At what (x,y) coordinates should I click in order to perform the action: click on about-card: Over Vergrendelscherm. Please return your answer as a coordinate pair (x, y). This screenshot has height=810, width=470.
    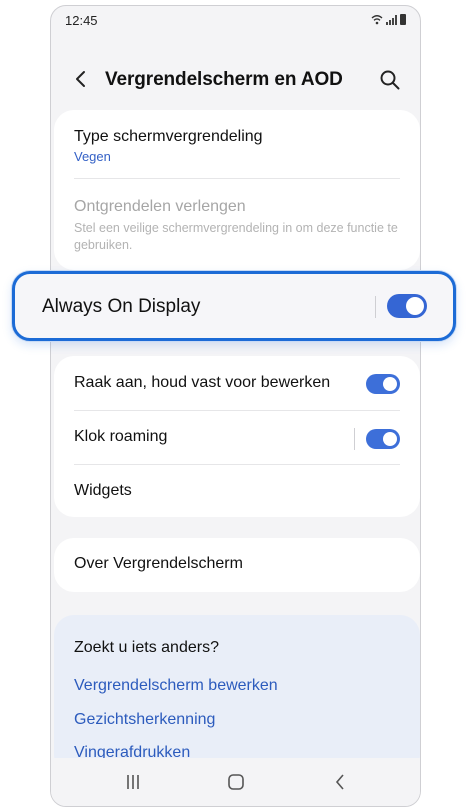
    Looking at the image, I should click on (237, 565).